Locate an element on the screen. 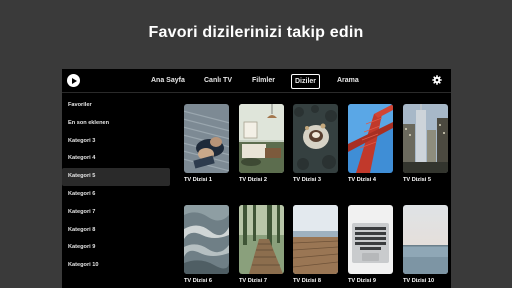 The image size is (512, 288). sidebar-item-category-8: Kategori 8 is located at coordinates (117, 231).